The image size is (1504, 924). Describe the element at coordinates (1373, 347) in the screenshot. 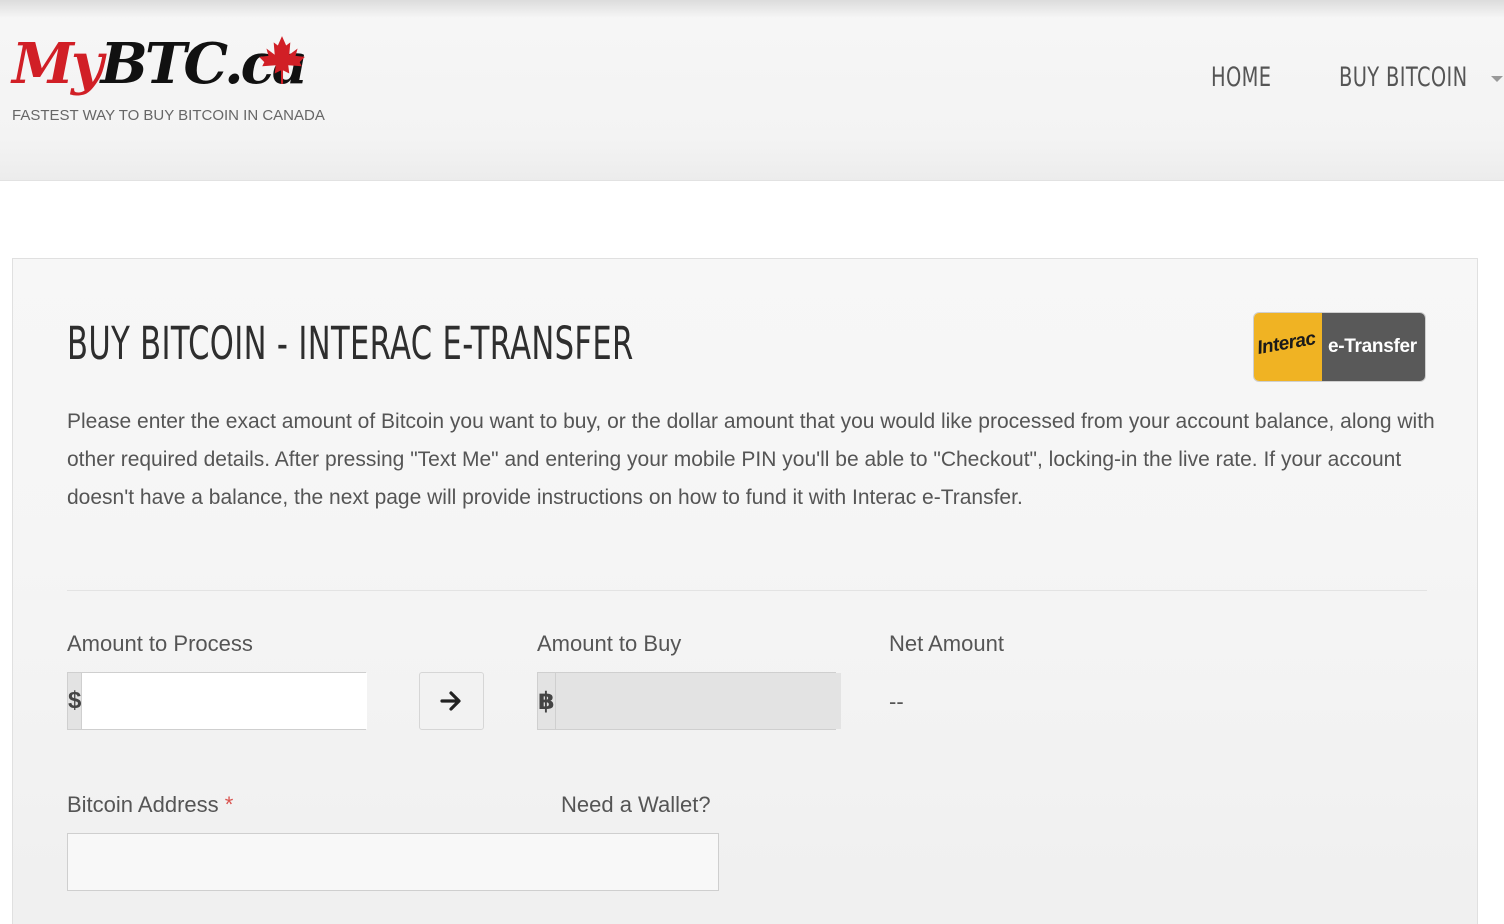

I see `etransfer-label: e-Transfer` at that location.